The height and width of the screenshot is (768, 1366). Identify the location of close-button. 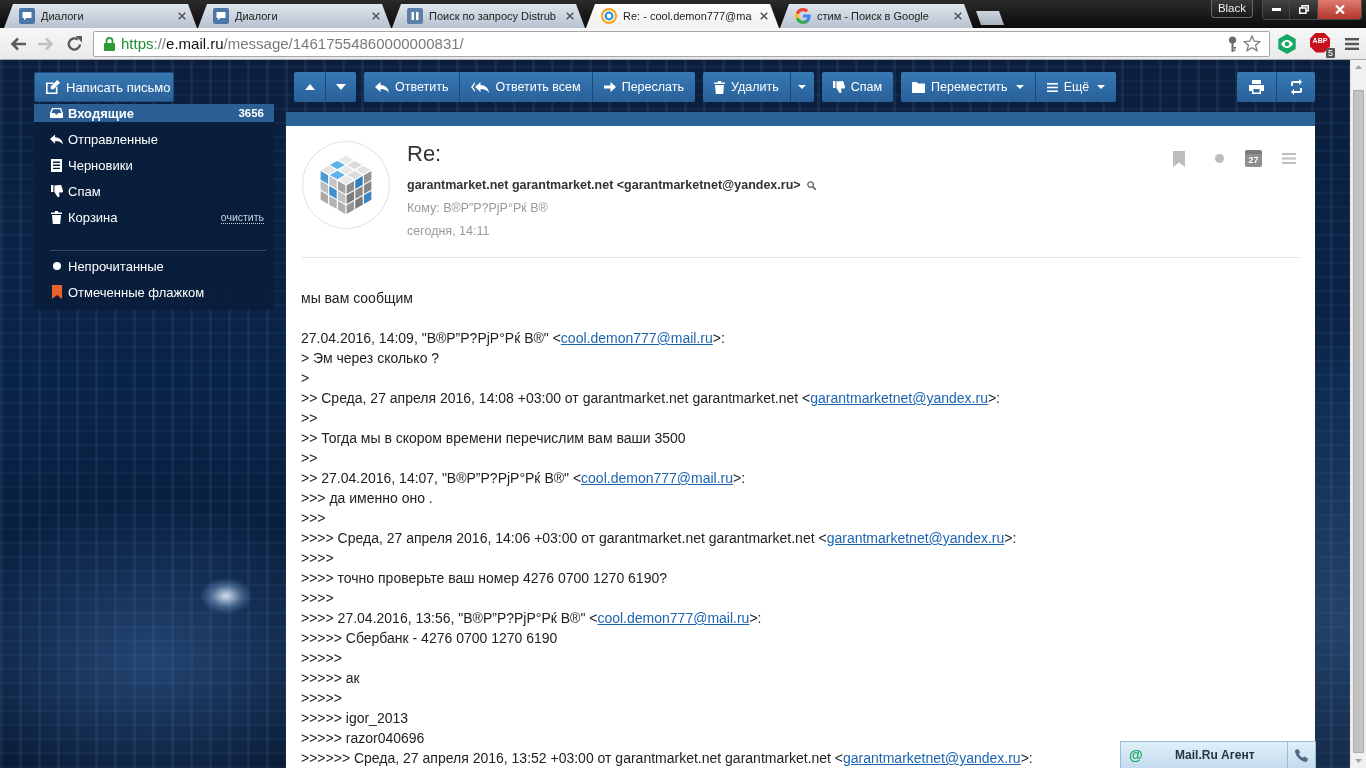
(1340, 10).